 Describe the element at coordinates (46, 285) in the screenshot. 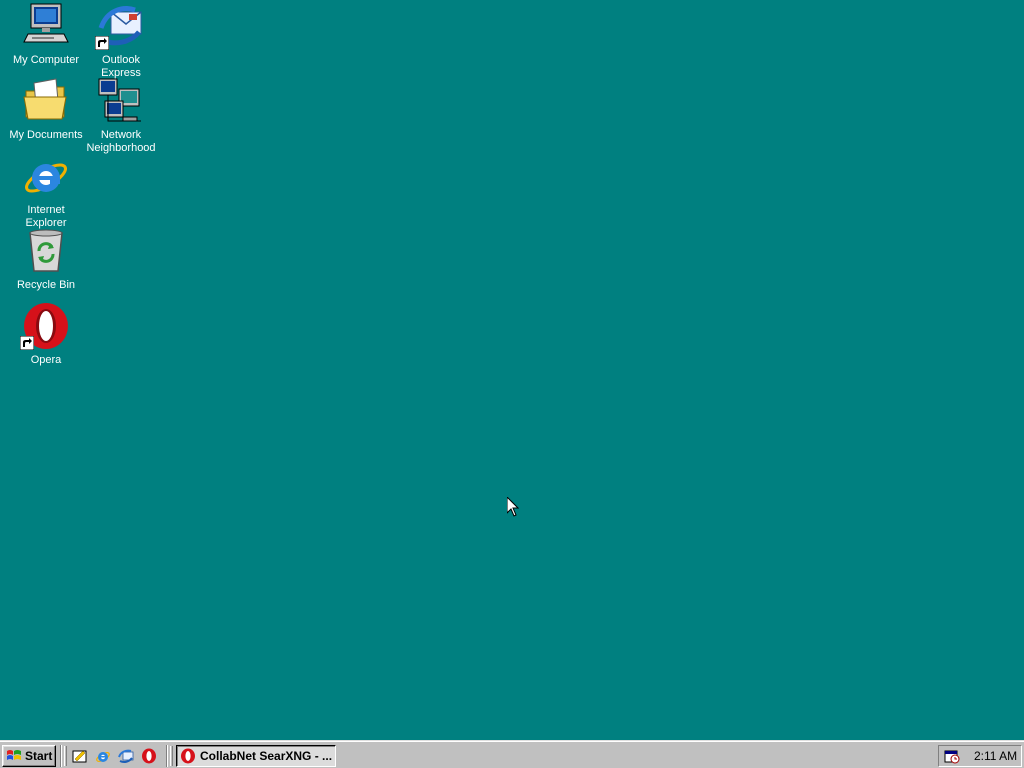

I see `icon-label: Recycle Bin` at that location.